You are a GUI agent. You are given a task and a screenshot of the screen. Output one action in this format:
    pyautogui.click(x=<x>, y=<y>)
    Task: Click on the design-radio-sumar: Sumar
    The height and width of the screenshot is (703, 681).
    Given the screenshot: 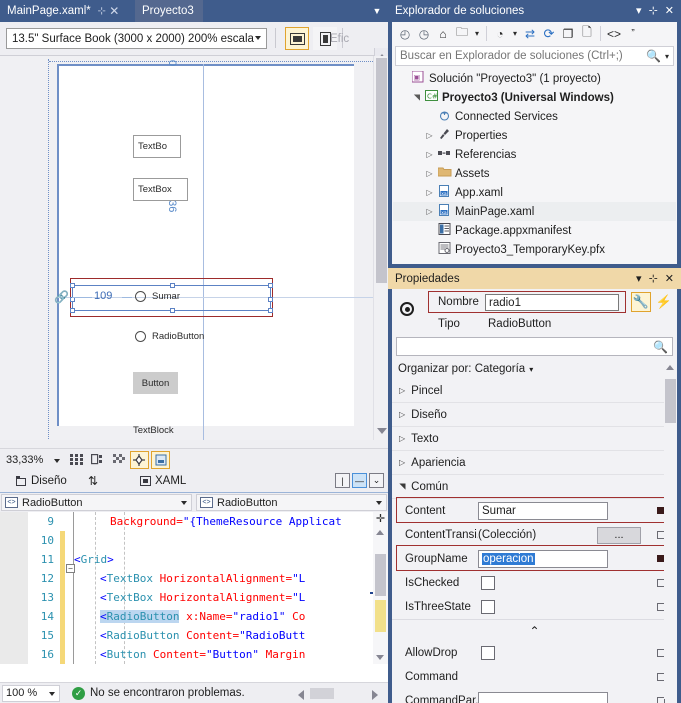 What is the action you would take?
    pyautogui.click(x=157, y=296)
    